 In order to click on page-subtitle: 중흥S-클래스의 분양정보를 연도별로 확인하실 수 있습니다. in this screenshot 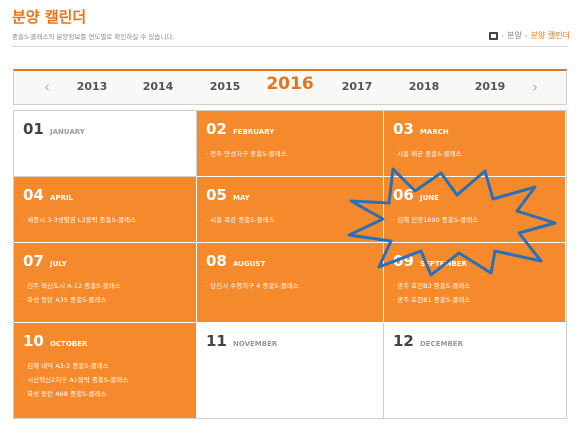, I will do `click(93, 37)`.